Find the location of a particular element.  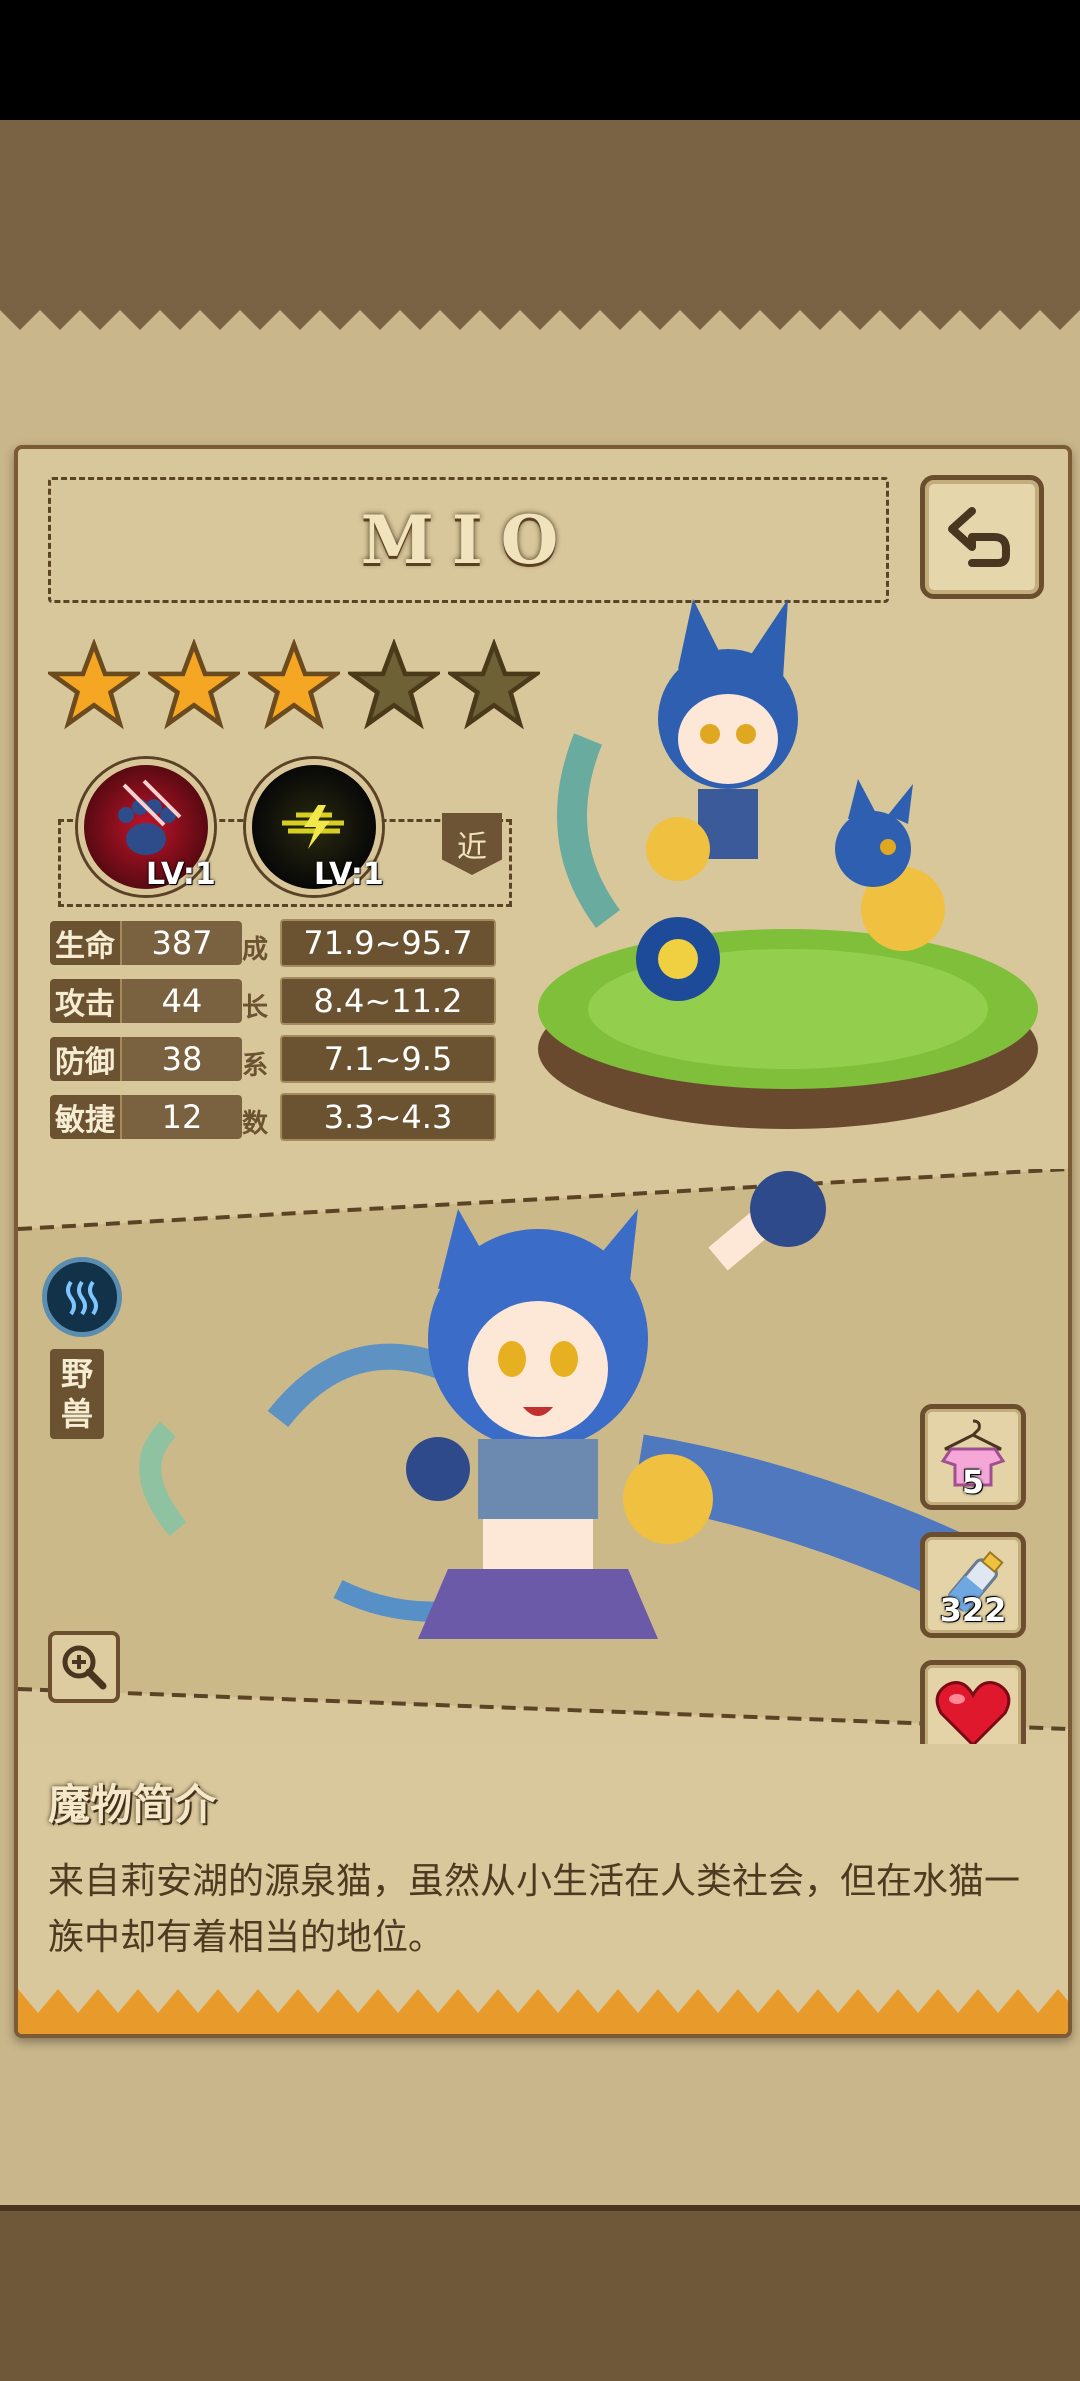

magnifier-icon is located at coordinates (84, 1667).